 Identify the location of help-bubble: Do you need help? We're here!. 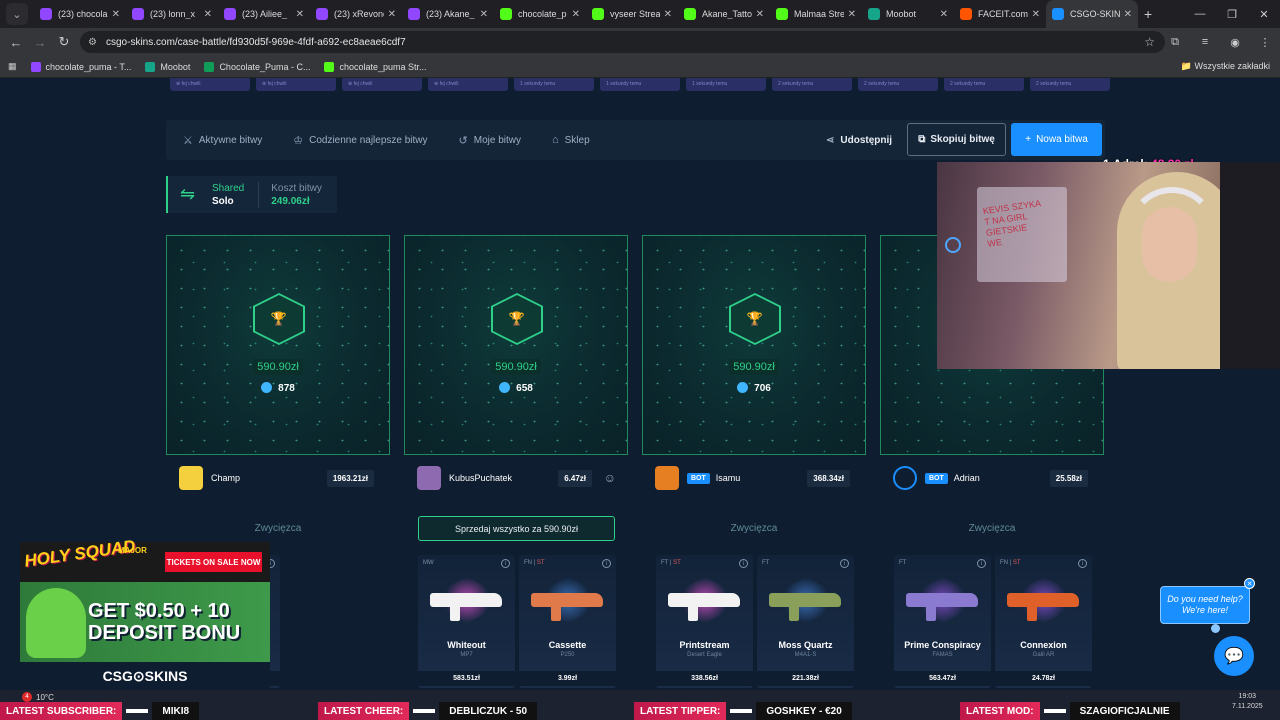
(1205, 605).